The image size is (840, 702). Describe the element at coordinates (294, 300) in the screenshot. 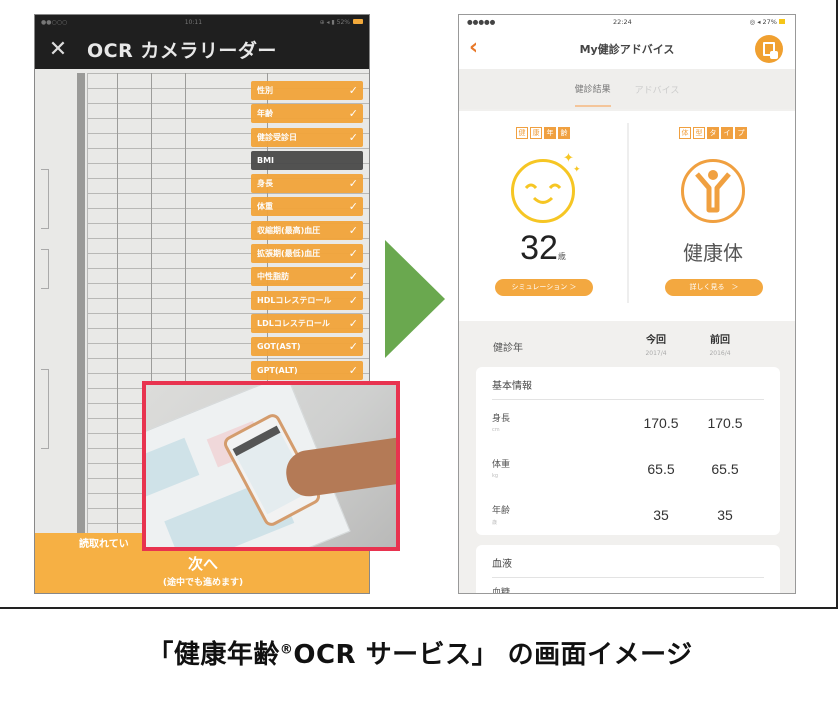

I see `checklist-item-label: HDLコレステロール` at that location.